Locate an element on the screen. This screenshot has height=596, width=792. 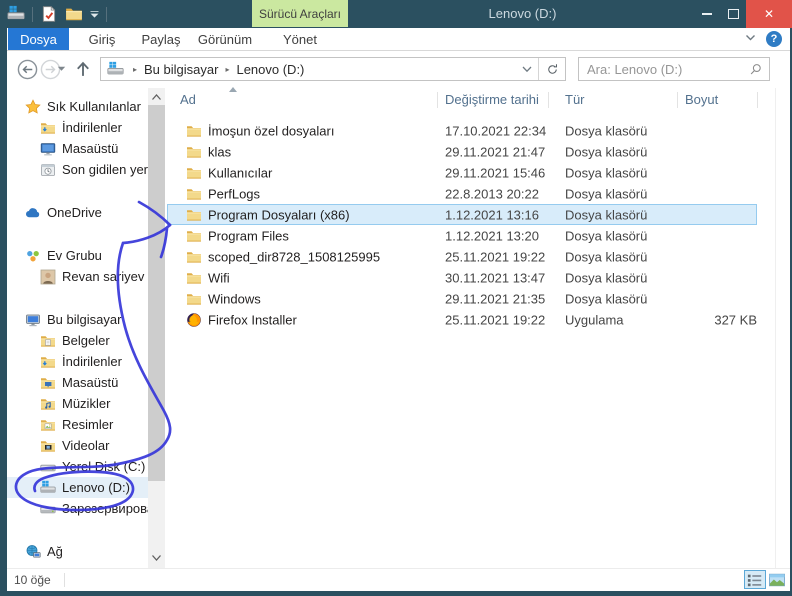
sidebar-item-onedrive: OneDrive is located at coordinates (77, 212).